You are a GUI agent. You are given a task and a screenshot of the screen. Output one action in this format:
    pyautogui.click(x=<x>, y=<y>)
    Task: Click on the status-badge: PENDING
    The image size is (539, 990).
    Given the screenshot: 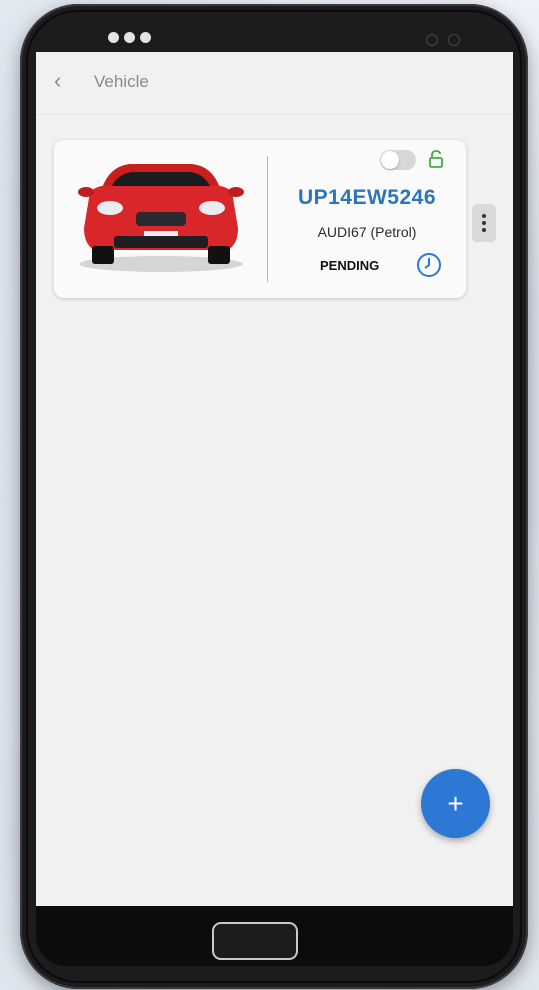 What is the action you would take?
    pyautogui.click(x=350, y=265)
    